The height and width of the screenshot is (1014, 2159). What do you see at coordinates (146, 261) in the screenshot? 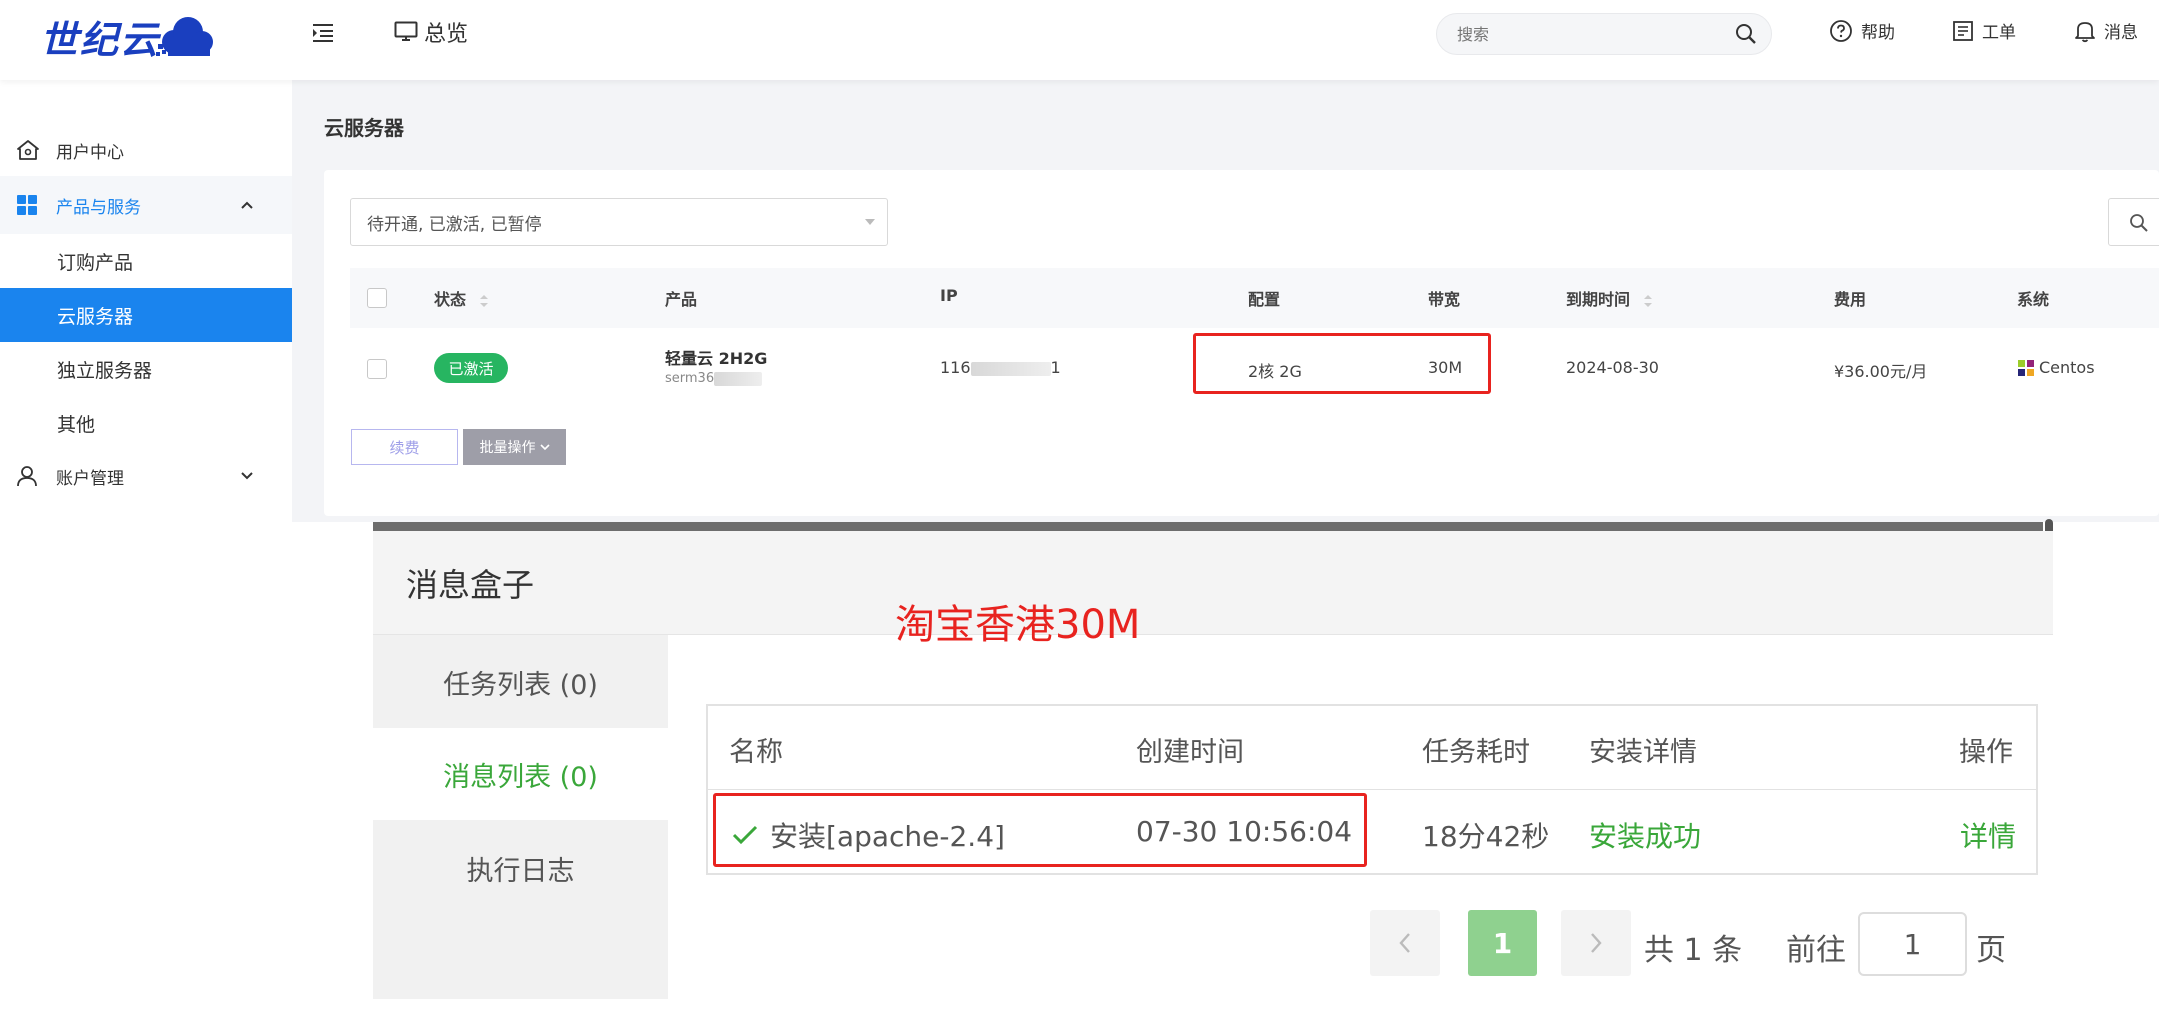
I see `sidebar-item-order-products: 订购产品` at bounding box center [146, 261].